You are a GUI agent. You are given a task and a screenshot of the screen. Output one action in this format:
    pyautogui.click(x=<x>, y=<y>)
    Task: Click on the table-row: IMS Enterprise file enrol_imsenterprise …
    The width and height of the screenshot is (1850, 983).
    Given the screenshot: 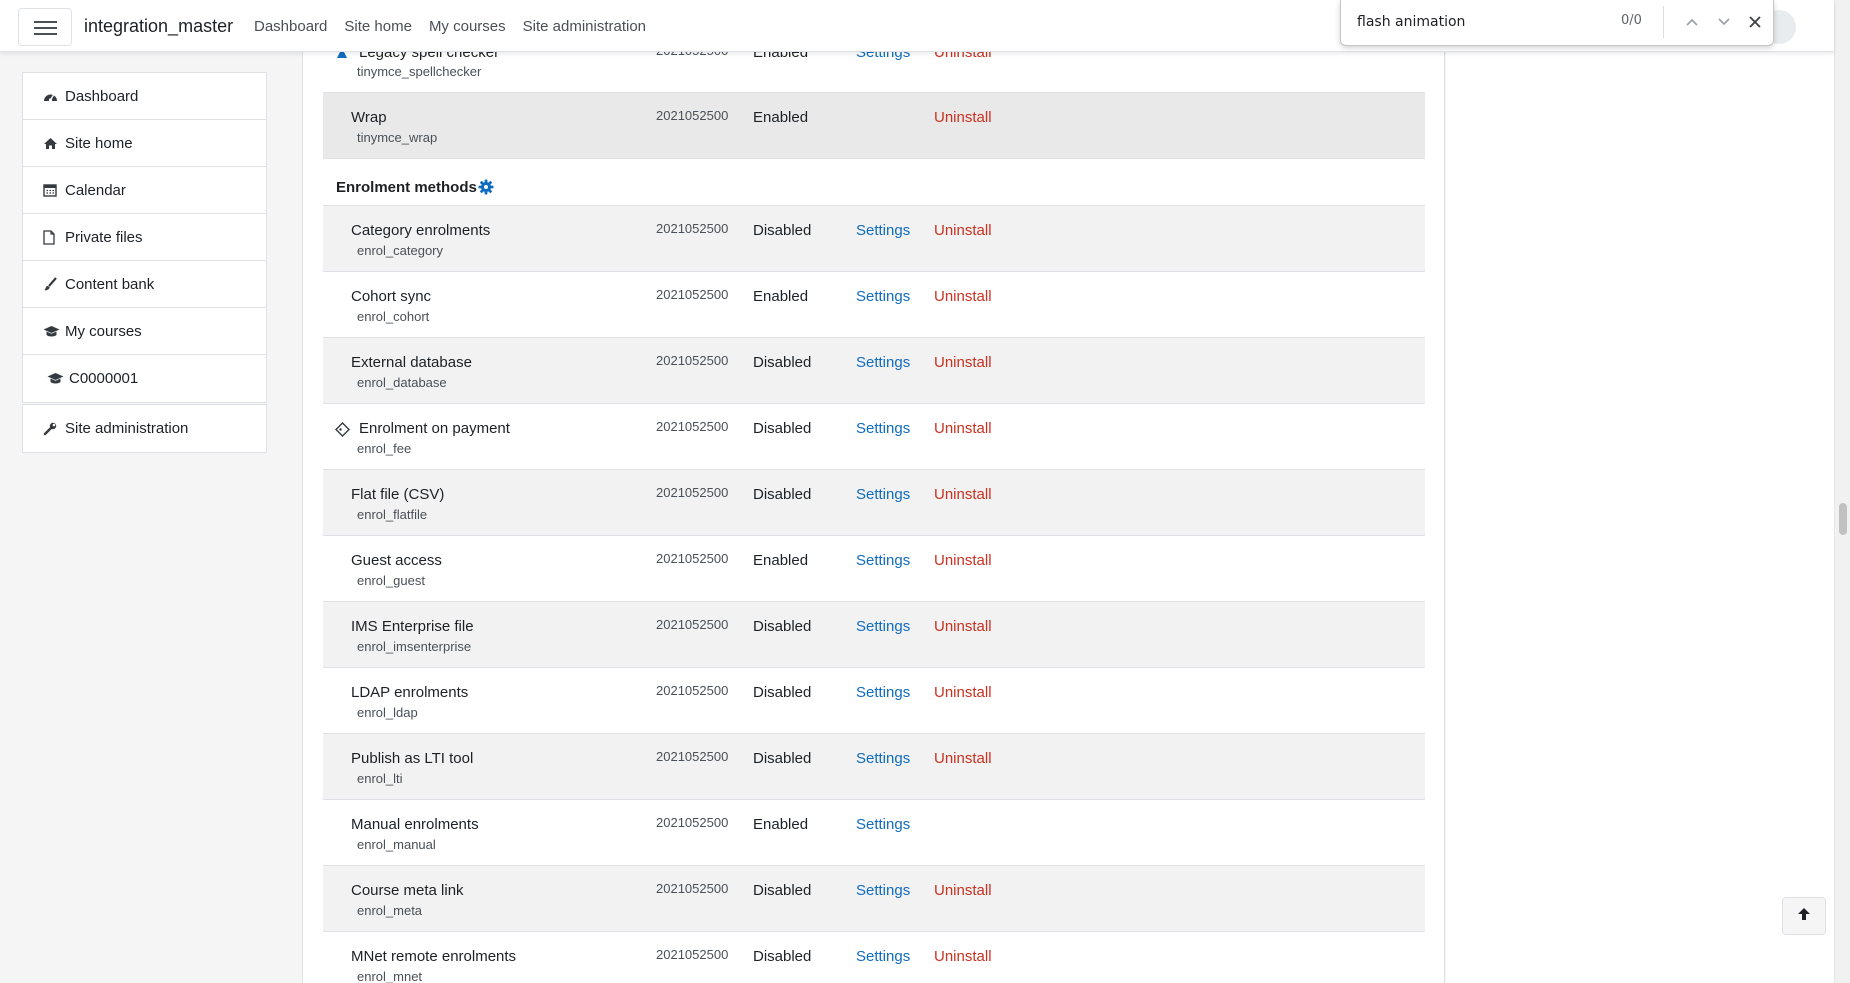 What is the action you would take?
    pyautogui.click(x=874, y=635)
    